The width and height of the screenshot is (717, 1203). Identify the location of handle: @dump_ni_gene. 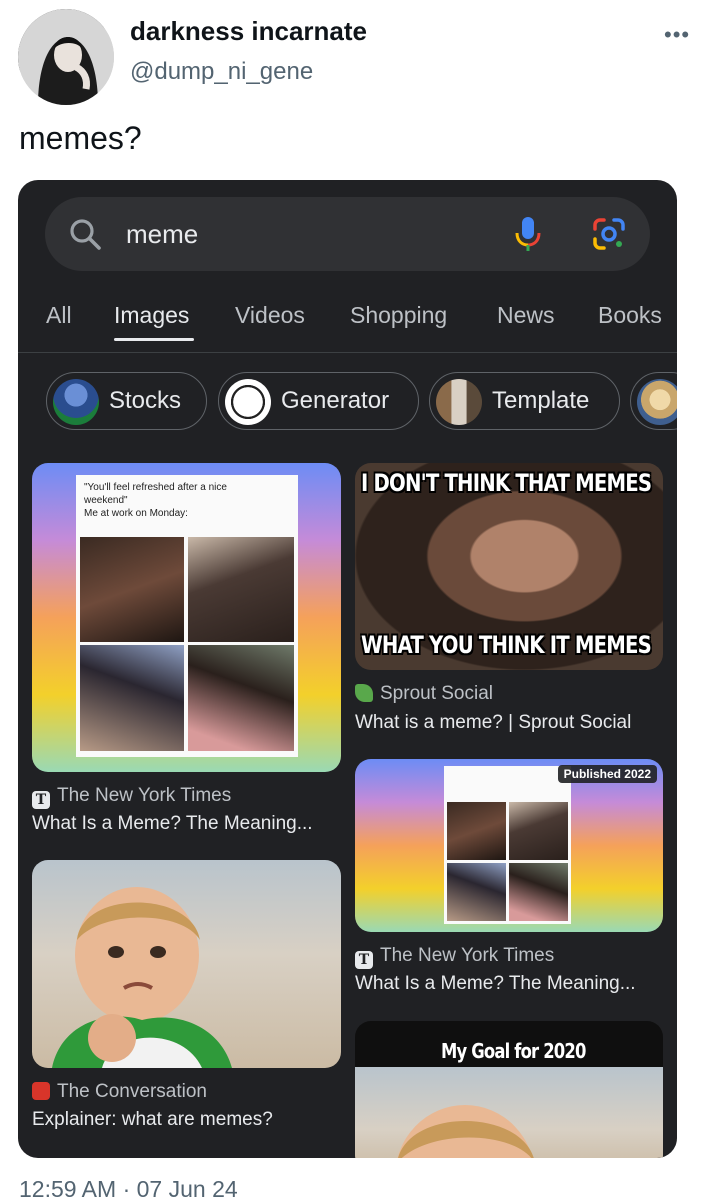
(221, 72).